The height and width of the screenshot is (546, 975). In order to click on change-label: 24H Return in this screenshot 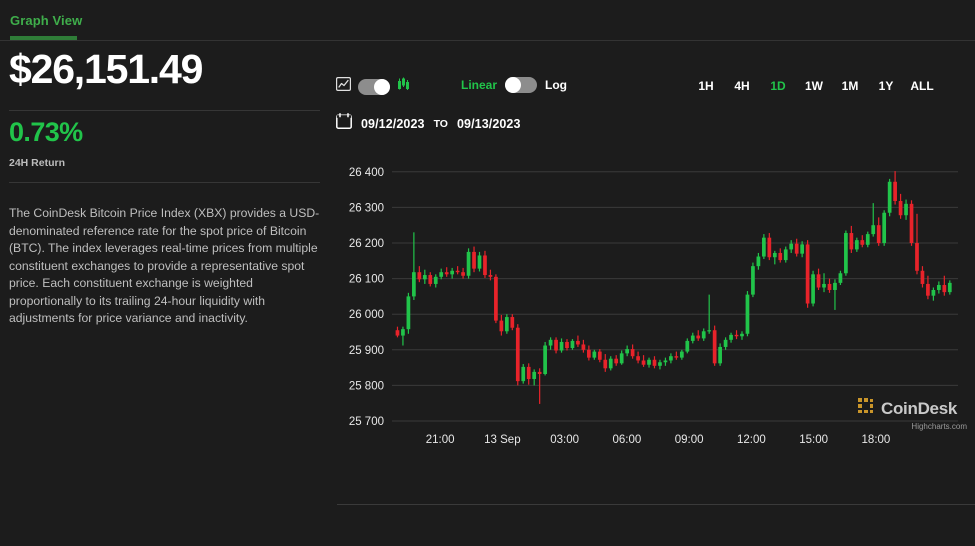, I will do `click(37, 163)`.